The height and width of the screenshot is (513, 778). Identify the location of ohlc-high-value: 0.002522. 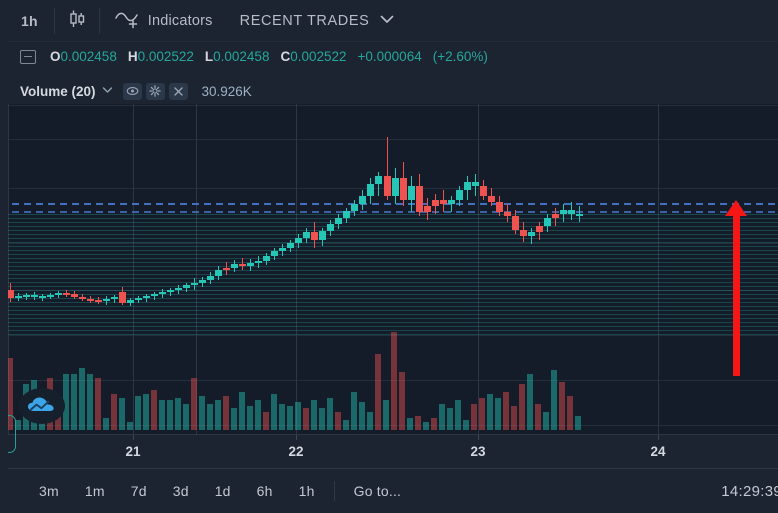
(165, 56).